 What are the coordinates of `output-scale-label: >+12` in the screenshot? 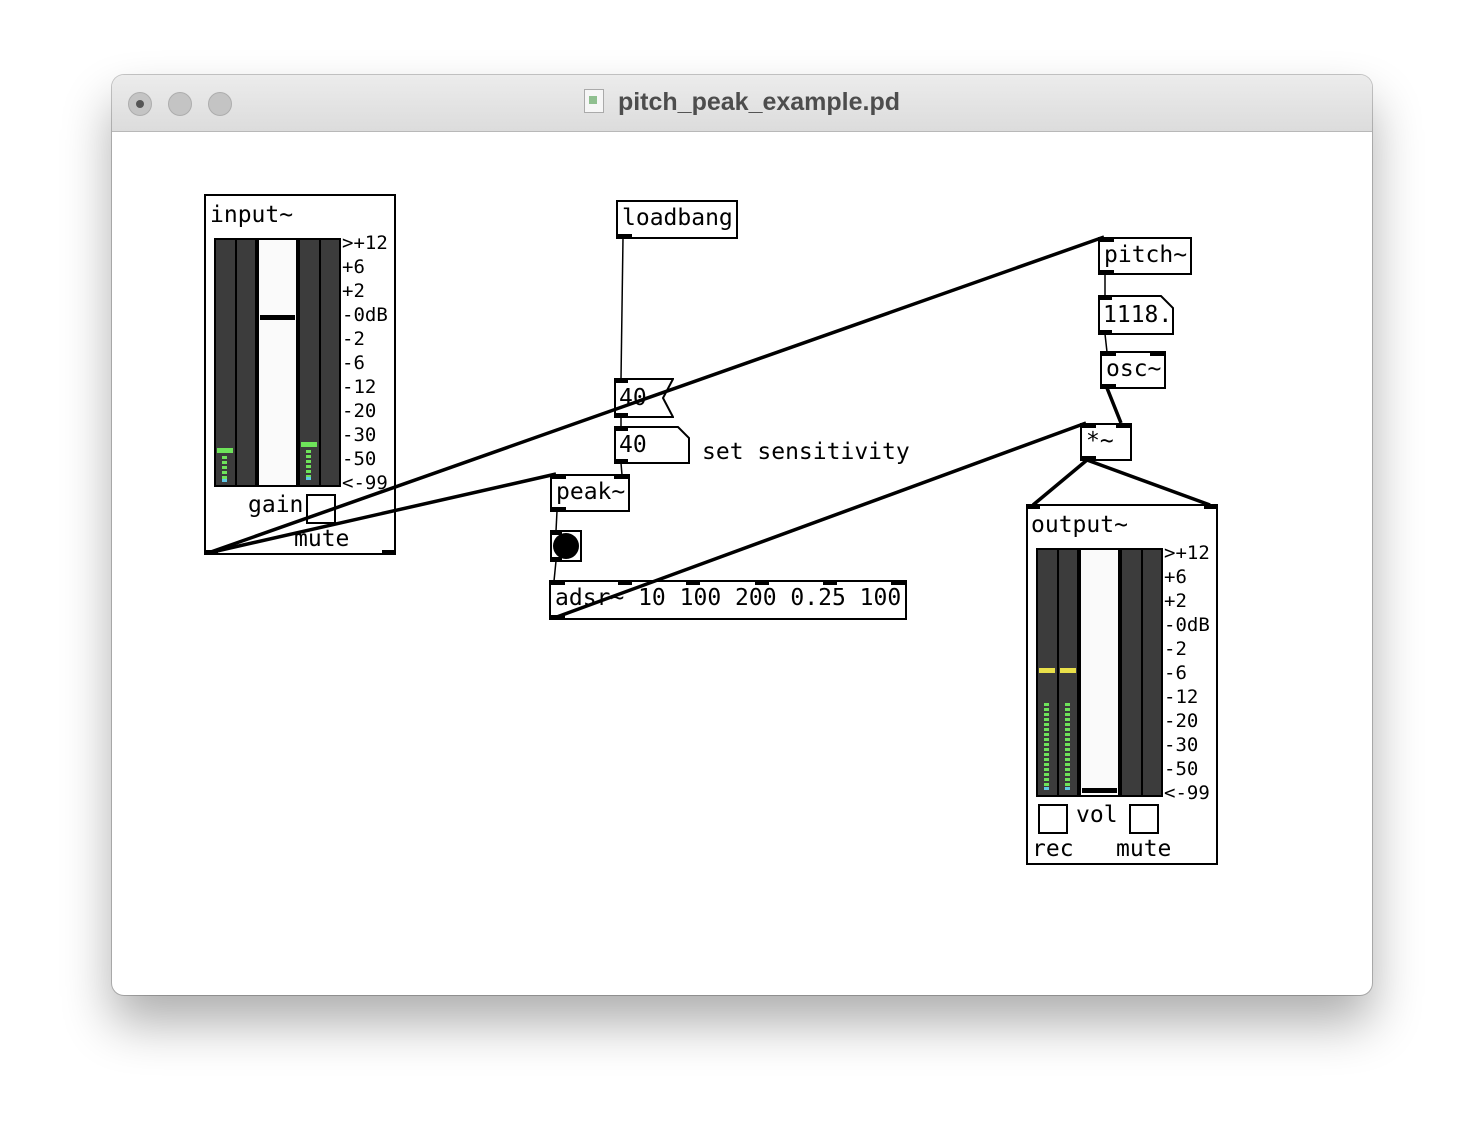 It's located at (1187, 553).